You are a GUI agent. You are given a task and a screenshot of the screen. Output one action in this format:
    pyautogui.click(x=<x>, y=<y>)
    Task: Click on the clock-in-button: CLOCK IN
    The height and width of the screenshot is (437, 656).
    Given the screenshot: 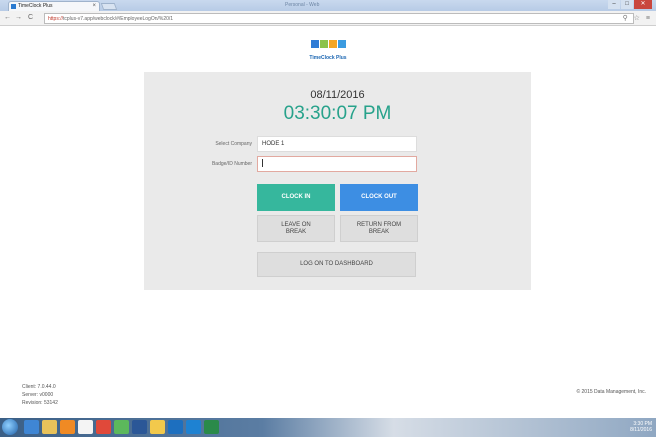 What is the action you would take?
    pyautogui.click(x=296, y=197)
    